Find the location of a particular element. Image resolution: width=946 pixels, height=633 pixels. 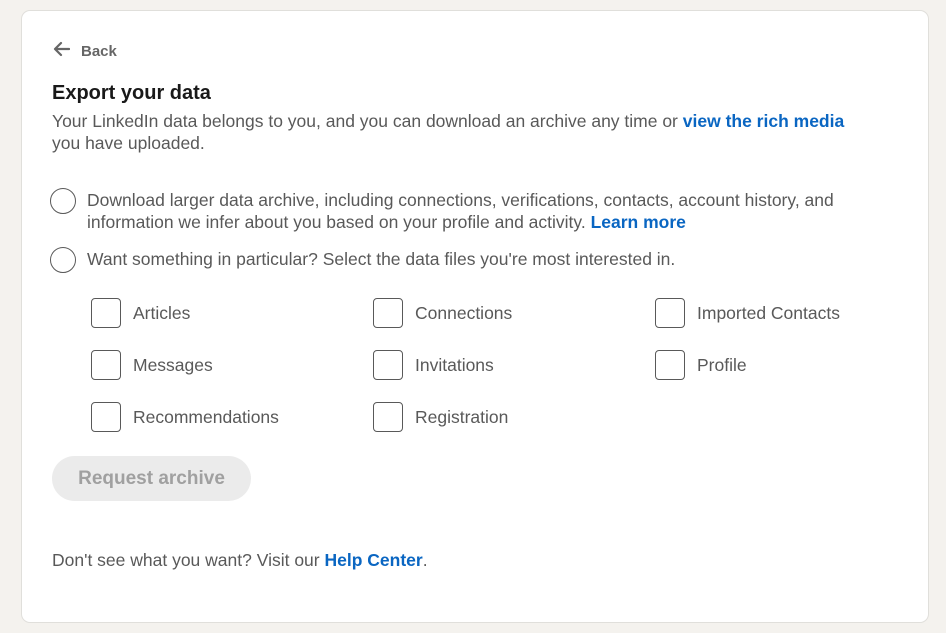

page-title: Export your data is located at coordinates (131, 93).